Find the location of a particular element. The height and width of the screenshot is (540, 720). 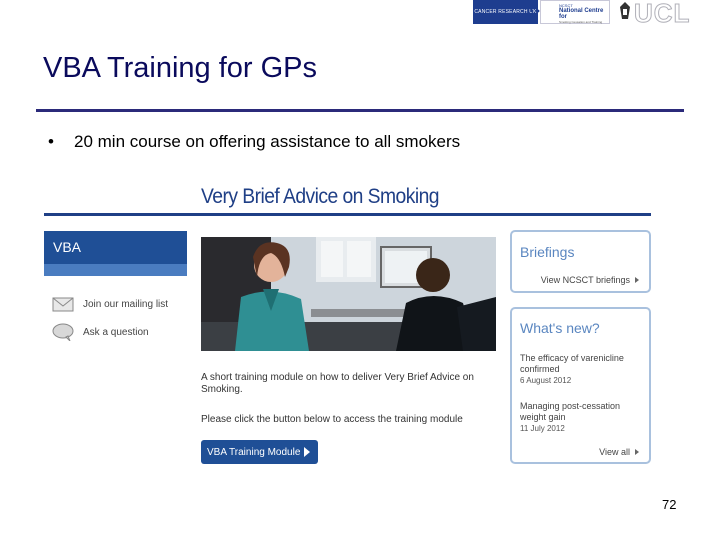

sidebar-nav-strip is located at coordinates (115, 270).